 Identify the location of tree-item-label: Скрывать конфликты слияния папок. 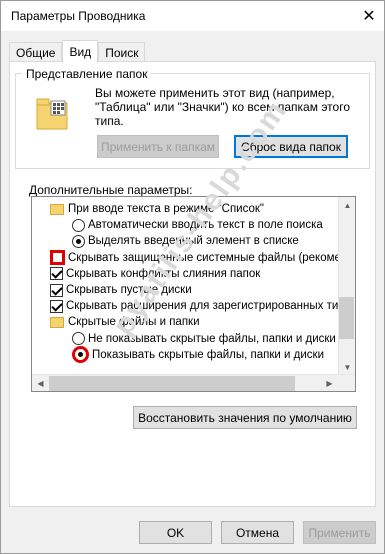
(163, 273).